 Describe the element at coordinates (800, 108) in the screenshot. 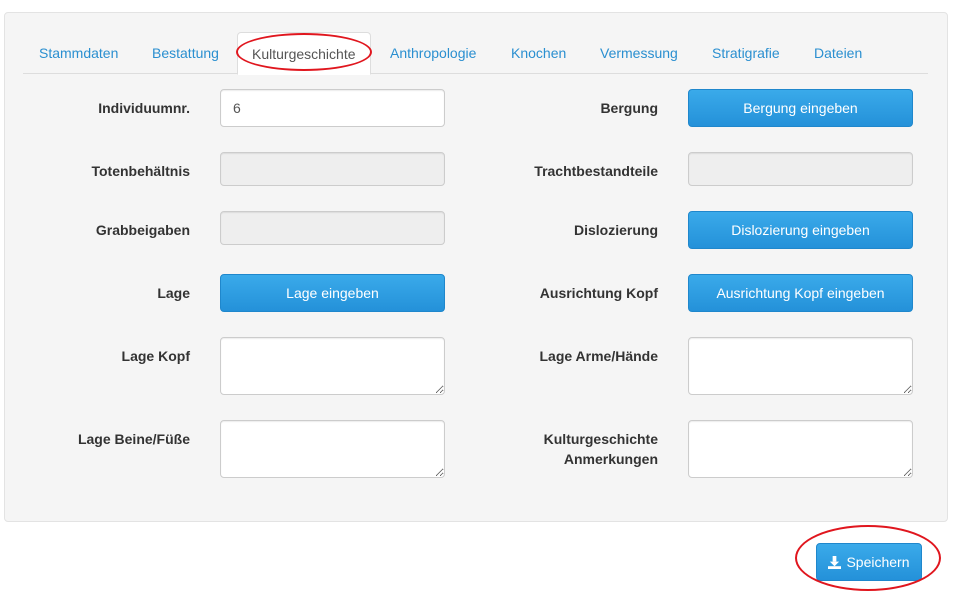

I see `bergung-eingeben-button: Bergung eingeben` at that location.